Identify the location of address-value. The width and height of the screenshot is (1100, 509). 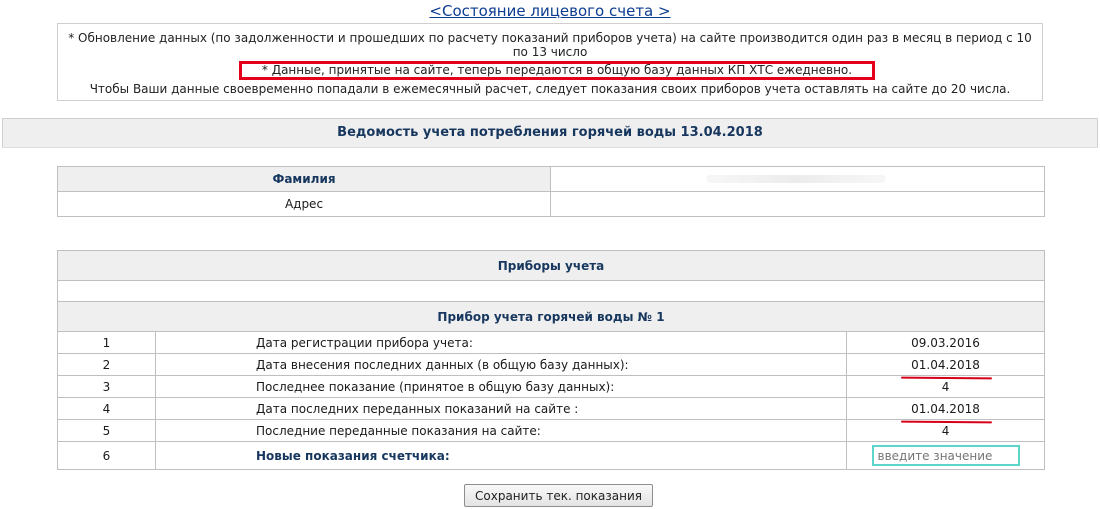
(797, 204).